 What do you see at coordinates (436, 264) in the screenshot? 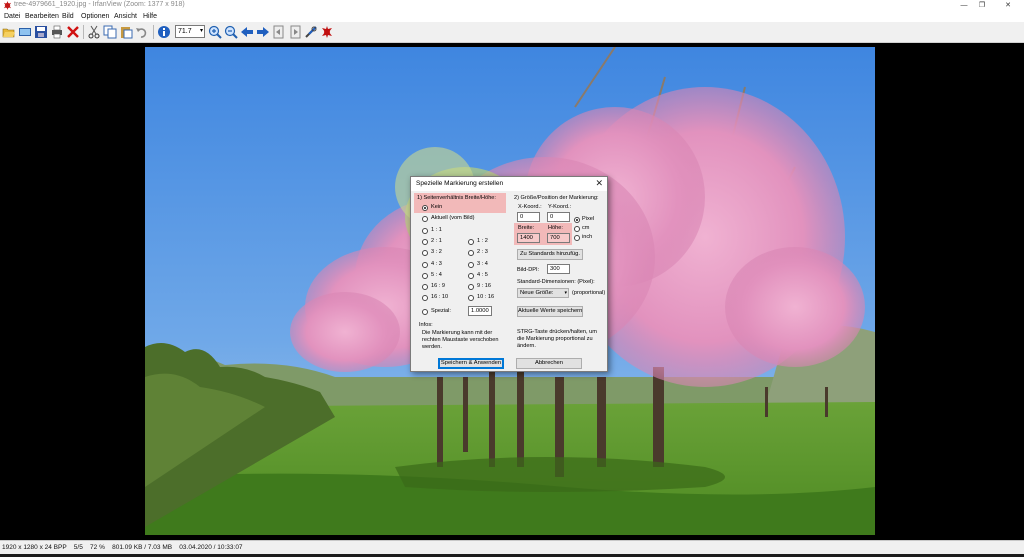
I see `ratio-label: 4 : 3` at bounding box center [436, 264].